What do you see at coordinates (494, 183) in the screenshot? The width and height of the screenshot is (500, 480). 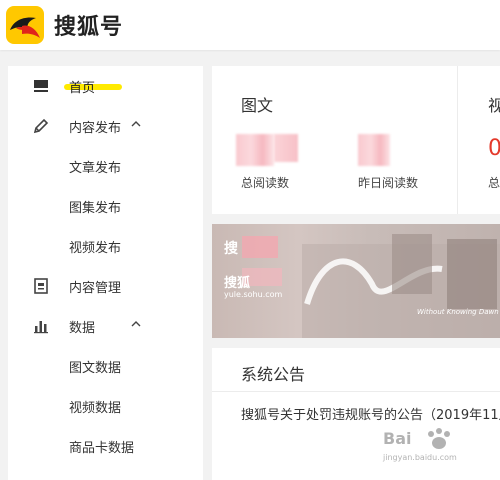 I see `video-stats-label: 总` at bounding box center [494, 183].